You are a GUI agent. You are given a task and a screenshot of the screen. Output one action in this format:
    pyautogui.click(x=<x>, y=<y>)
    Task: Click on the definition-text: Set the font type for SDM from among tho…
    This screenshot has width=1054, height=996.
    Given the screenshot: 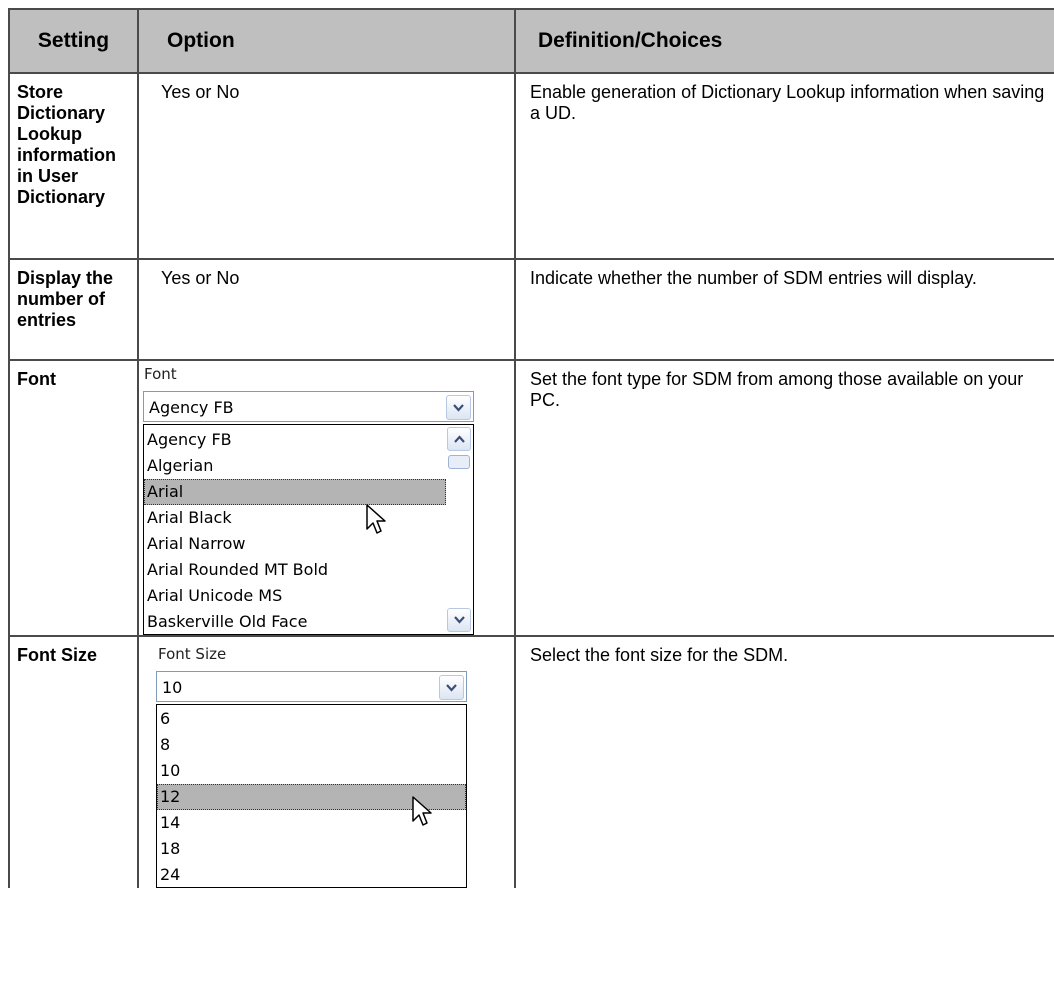 What is the action you would take?
    pyautogui.click(x=777, y=389)
    